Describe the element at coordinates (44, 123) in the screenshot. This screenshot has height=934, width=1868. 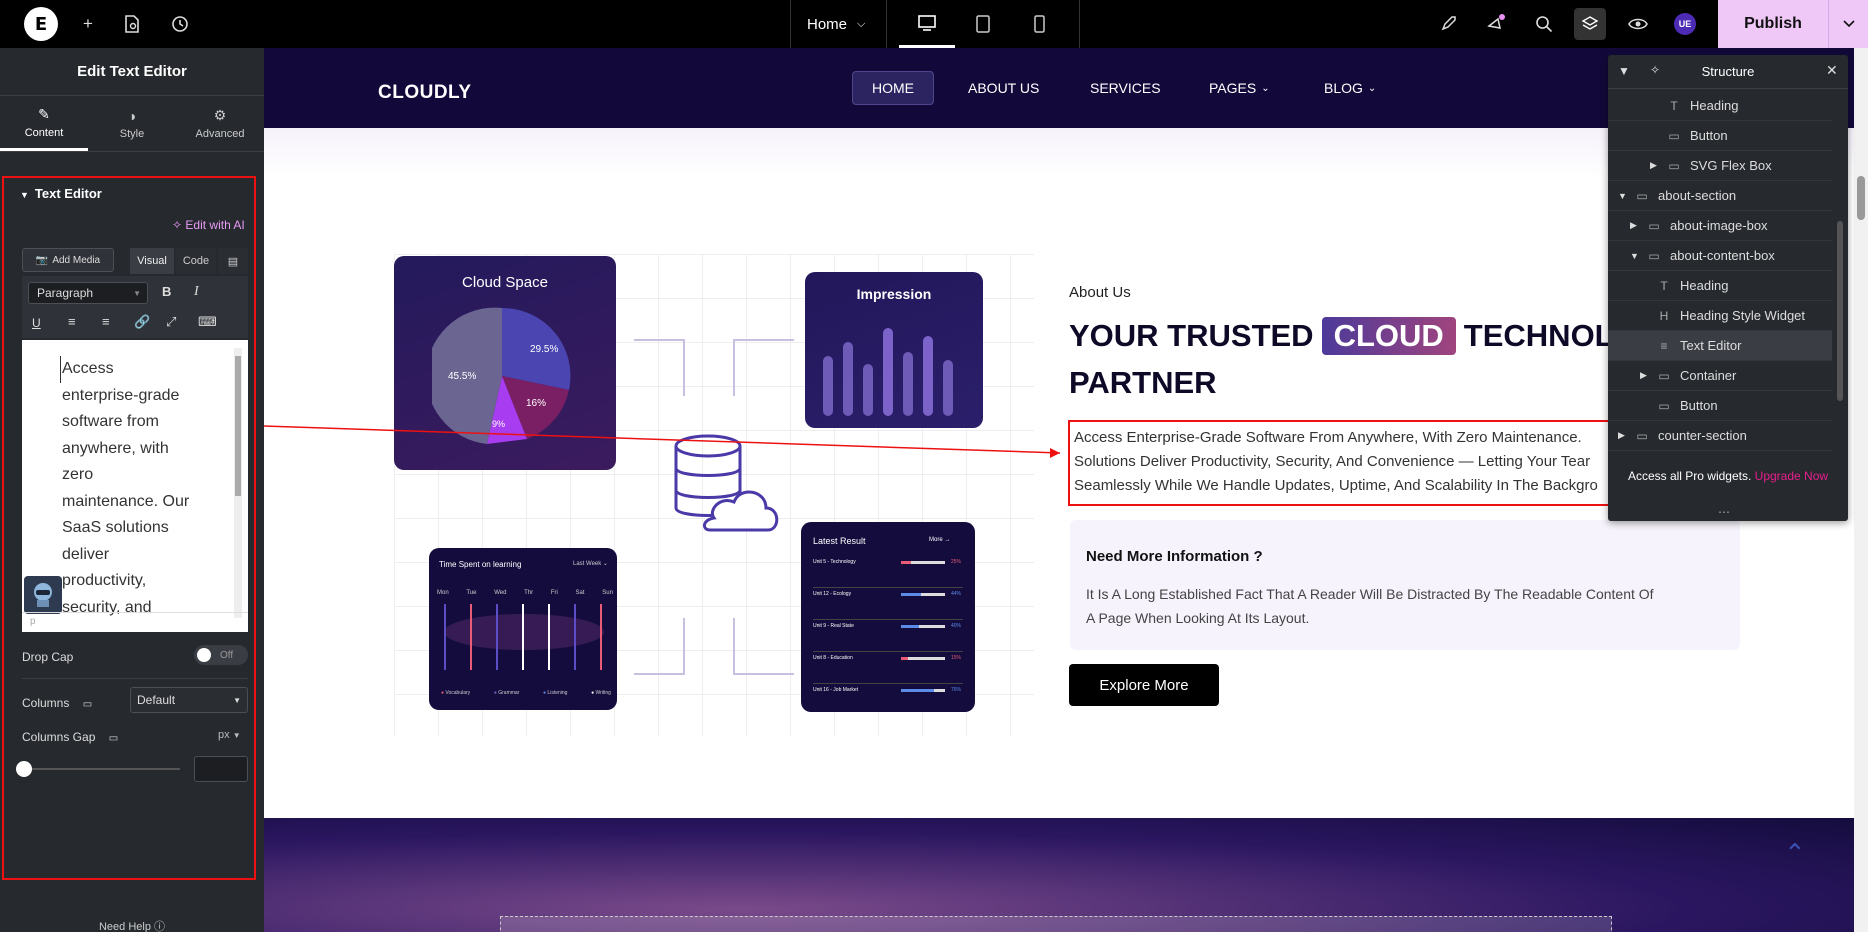
I see `tab-content: ✎ Content` at that location.